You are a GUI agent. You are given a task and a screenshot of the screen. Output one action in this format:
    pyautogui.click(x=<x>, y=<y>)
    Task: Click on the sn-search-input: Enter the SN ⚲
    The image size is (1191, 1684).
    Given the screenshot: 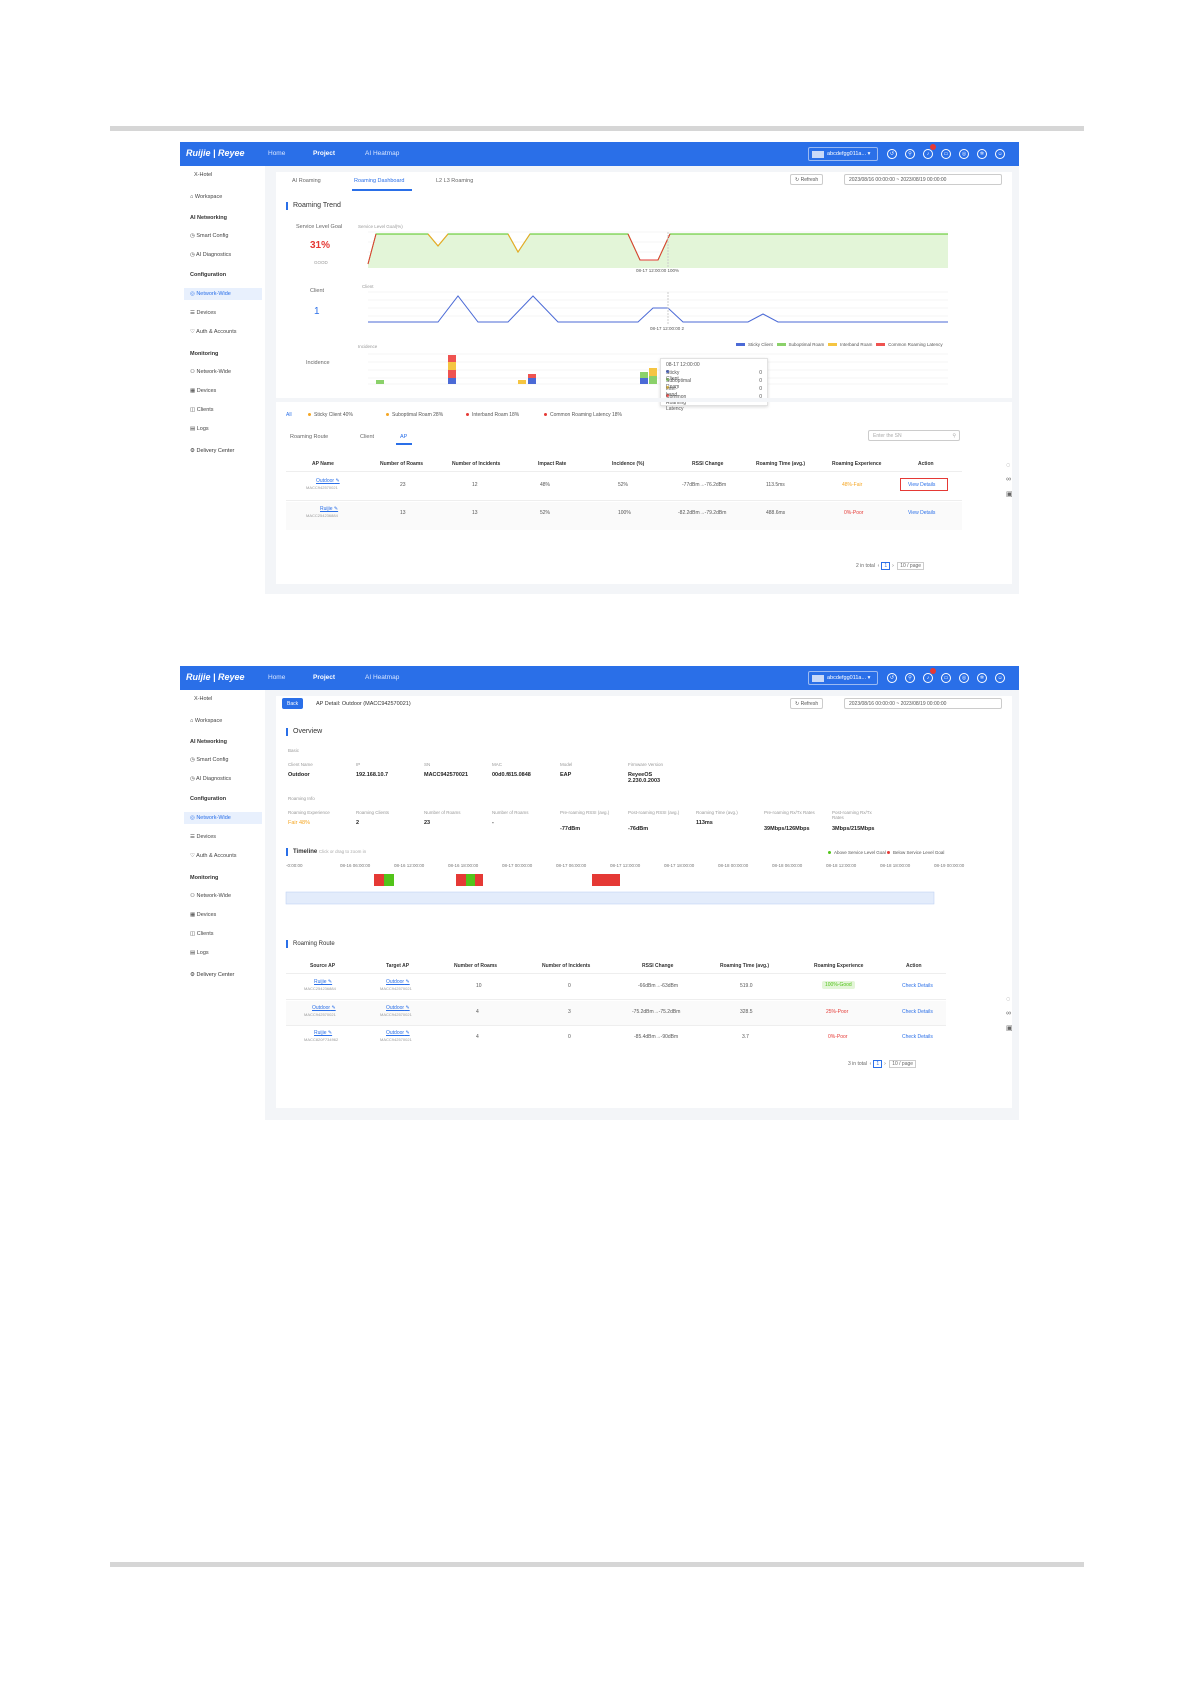 What is the action you would take?
    pyautogui.click(x=914, y=435)
    